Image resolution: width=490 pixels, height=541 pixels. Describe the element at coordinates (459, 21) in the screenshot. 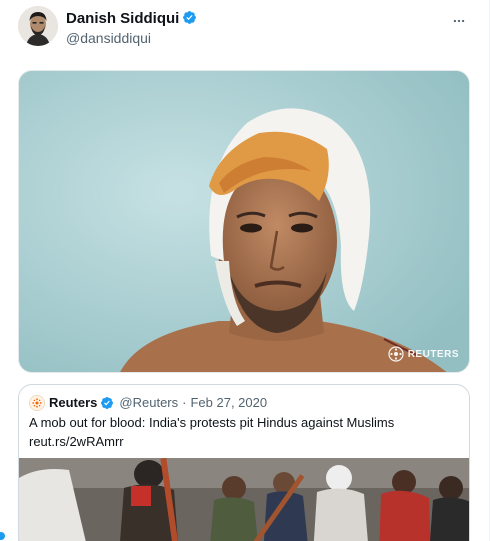

I see `more-options-icon` at that location.